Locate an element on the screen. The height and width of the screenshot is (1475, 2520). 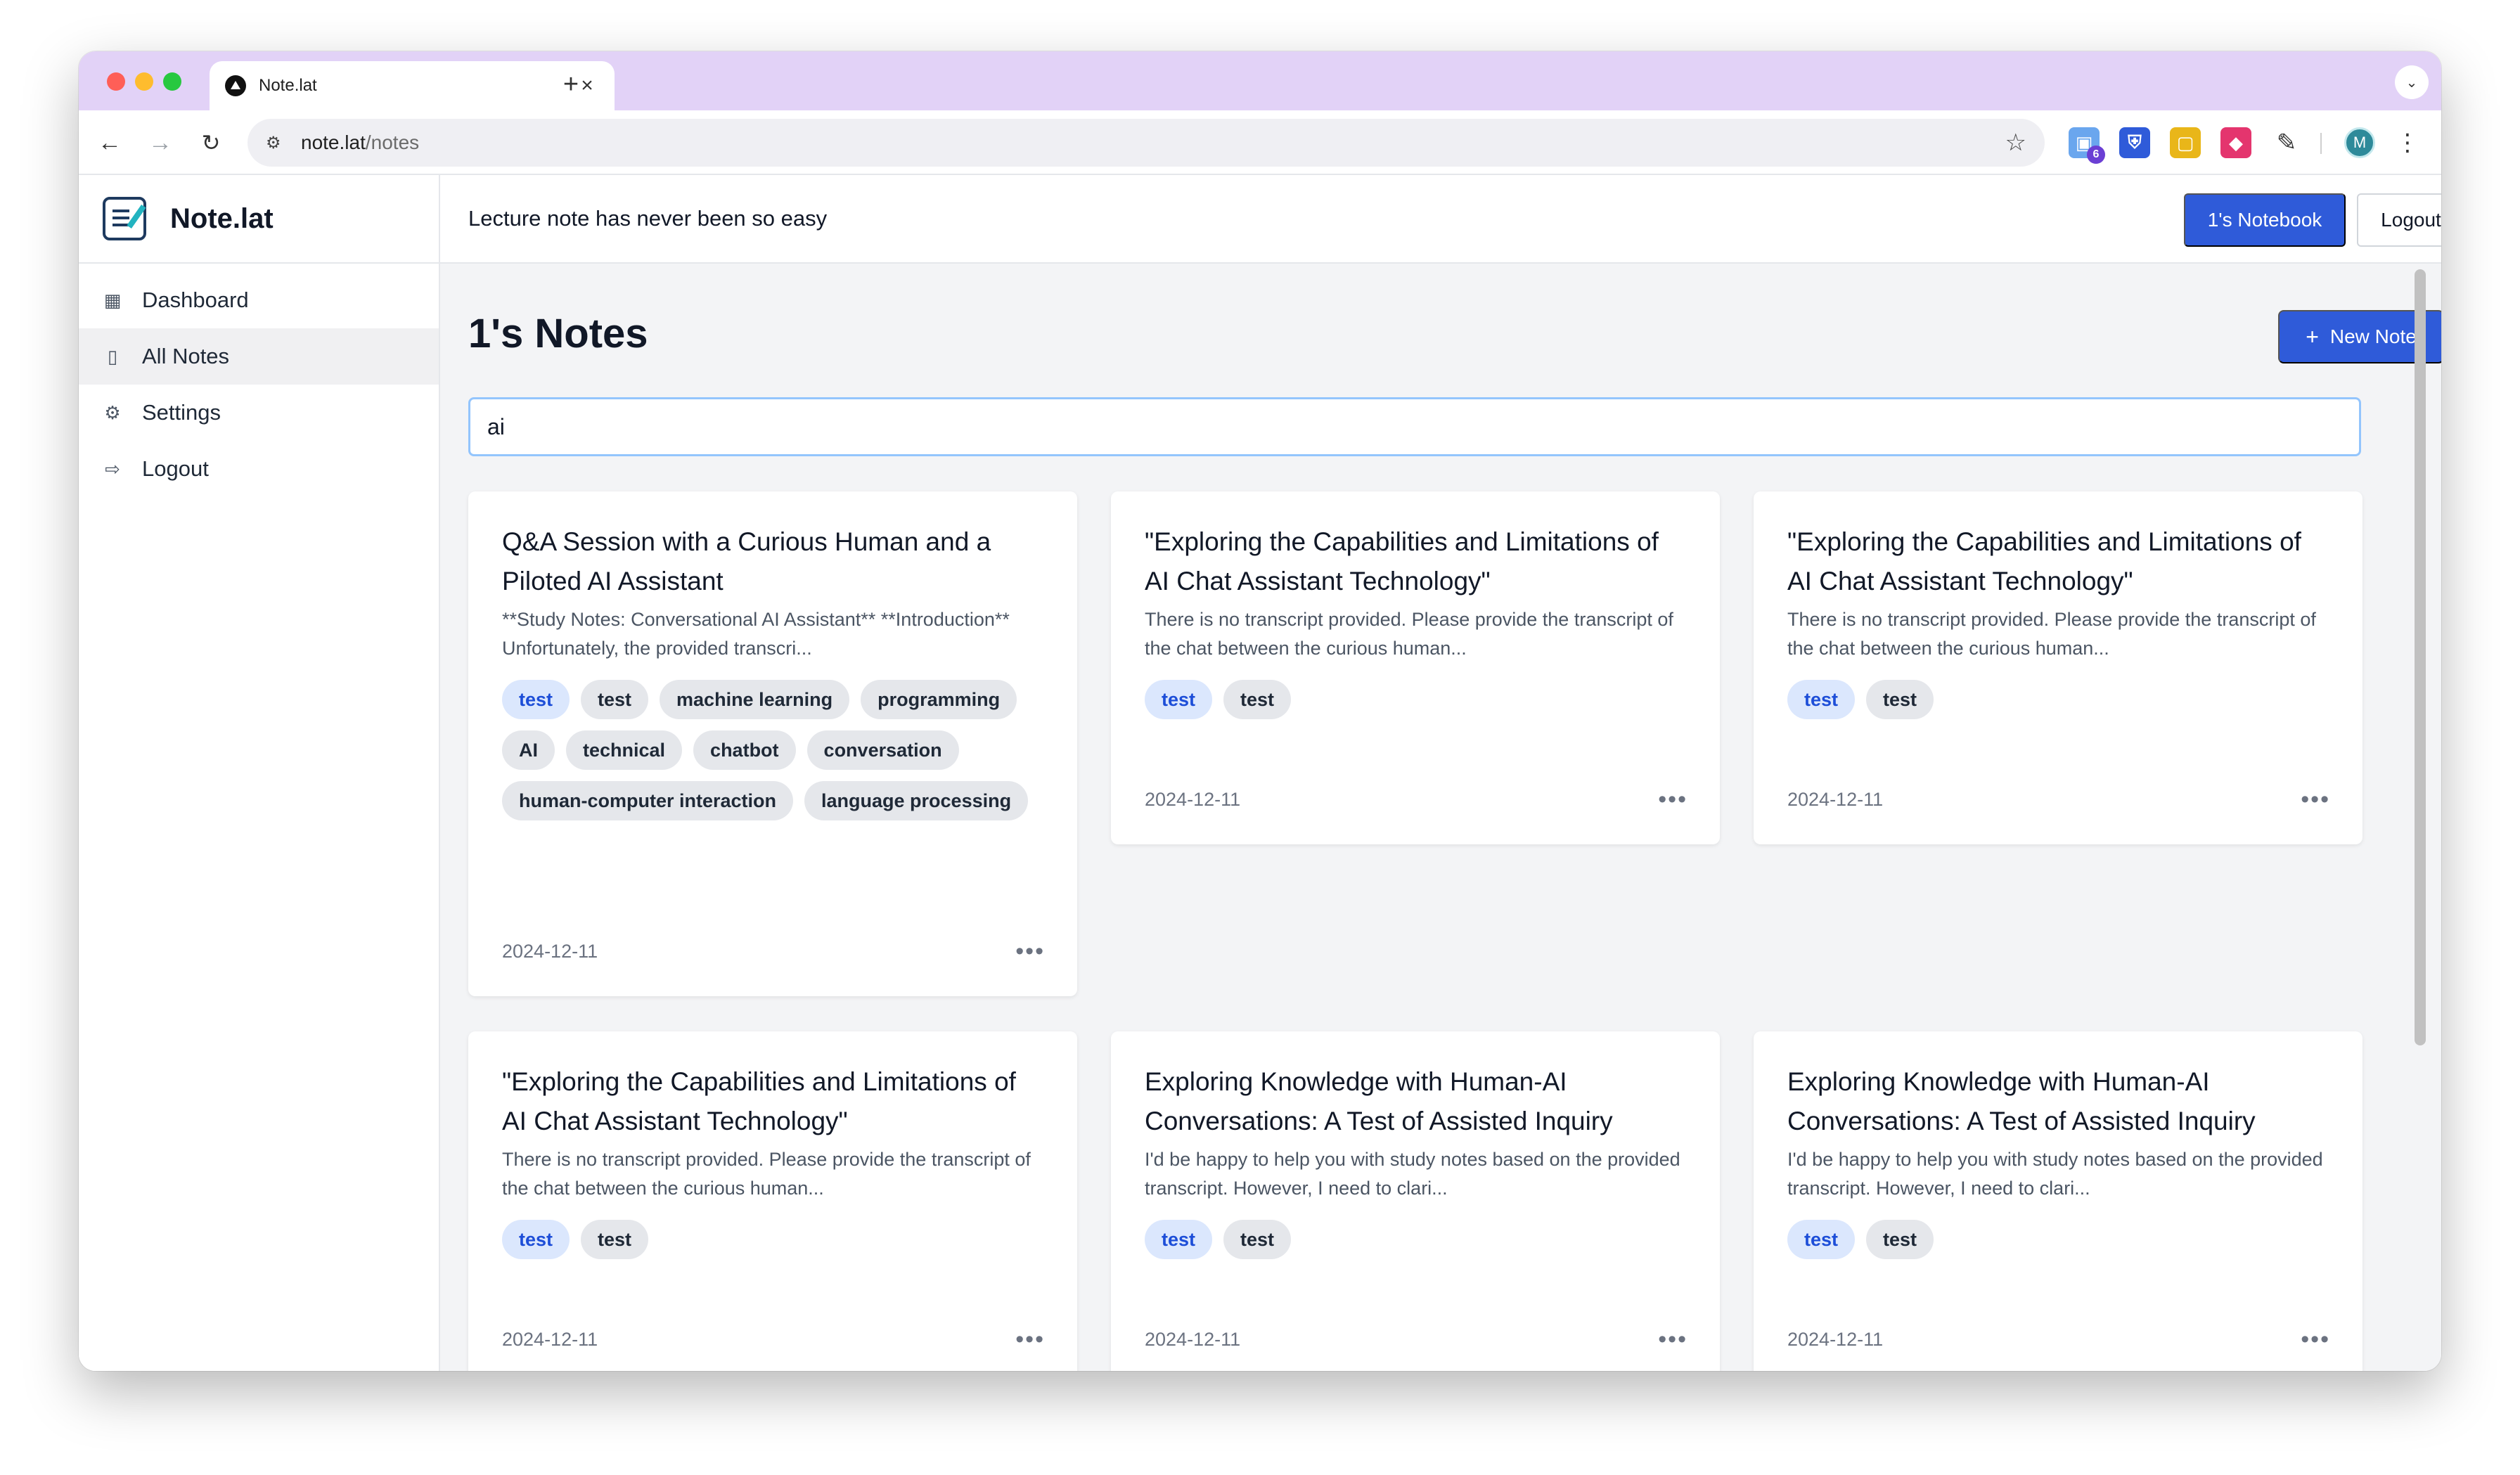
tag: technical is located at coordinates (624, 750).